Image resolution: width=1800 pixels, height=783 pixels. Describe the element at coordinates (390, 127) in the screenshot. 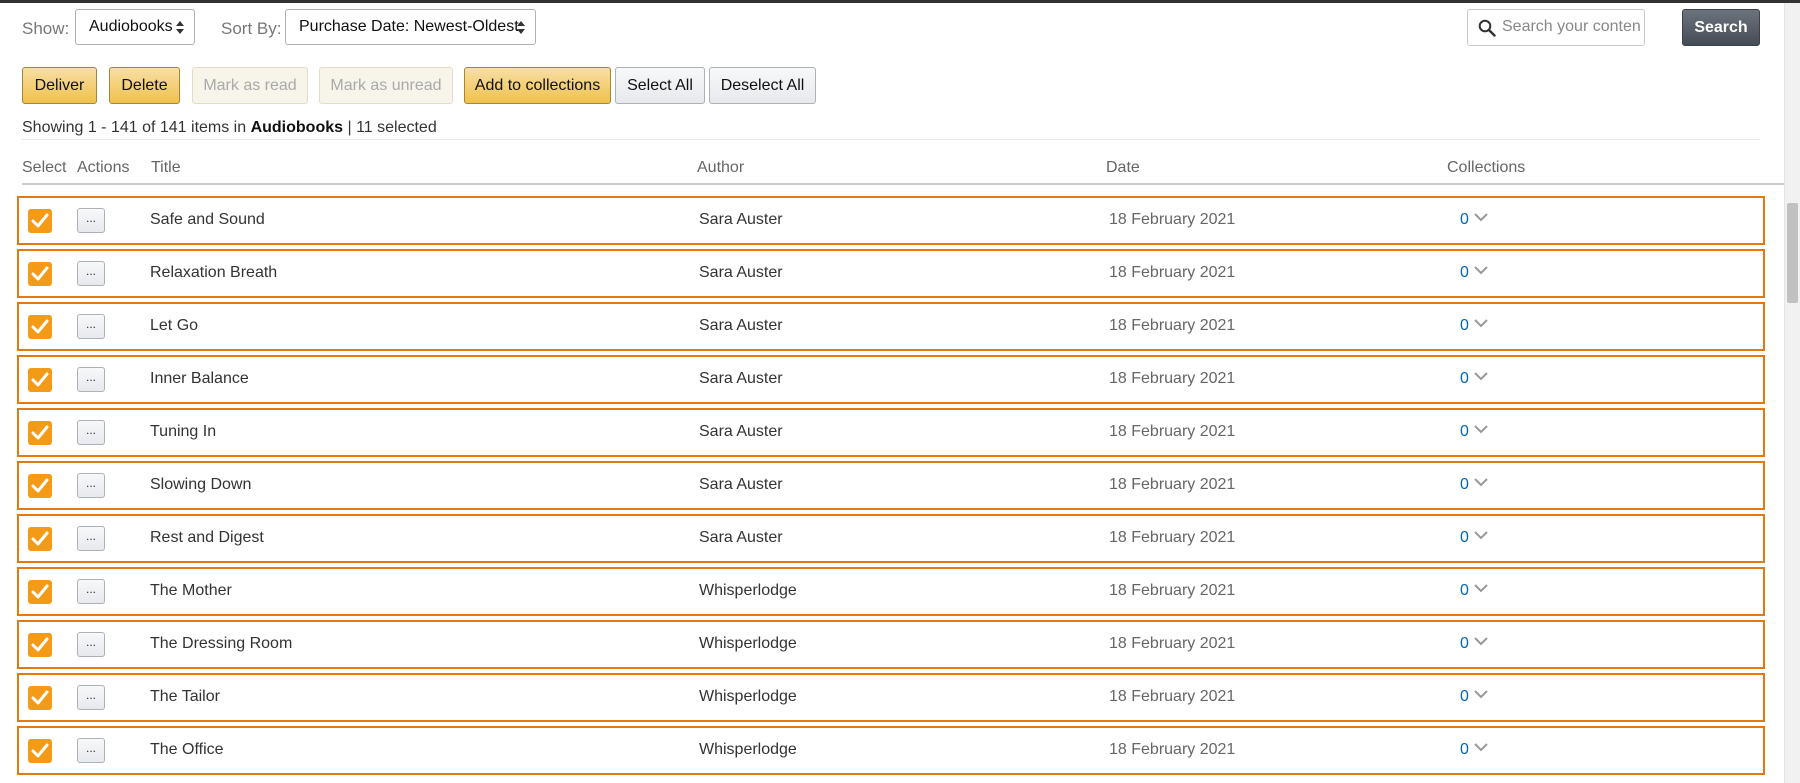

I see `summary-suffix: | 11 selected` at that location.